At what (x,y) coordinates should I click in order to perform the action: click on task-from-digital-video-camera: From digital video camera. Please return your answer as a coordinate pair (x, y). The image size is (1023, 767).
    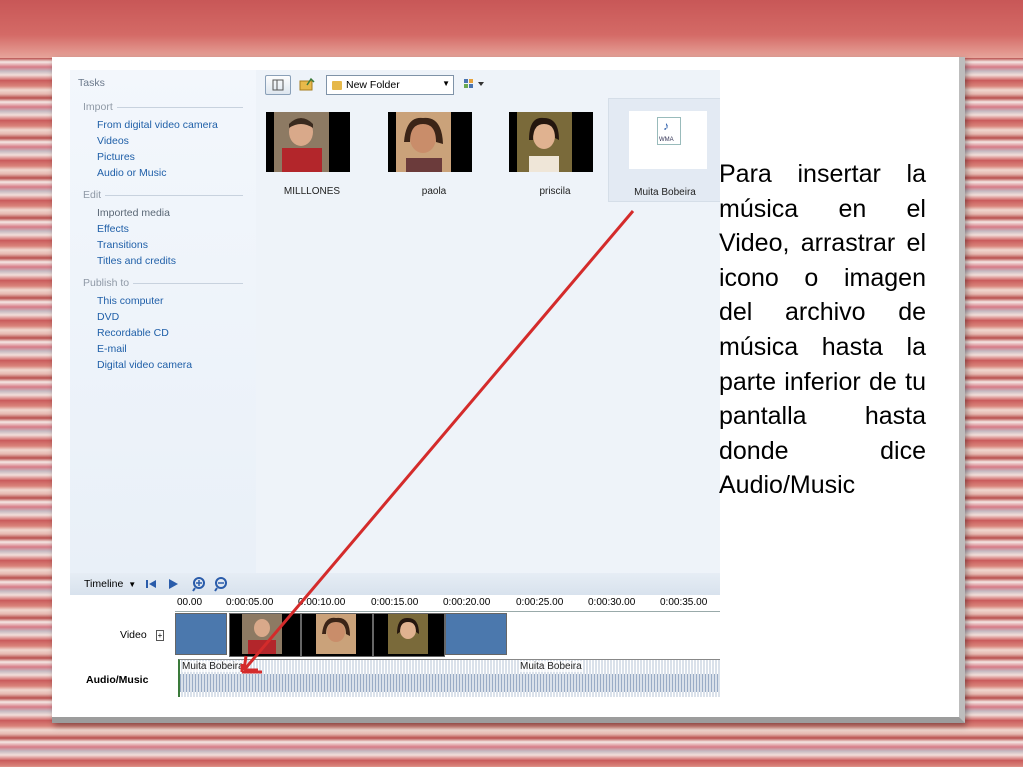
    Looking at the image, I should click on (157, 125).